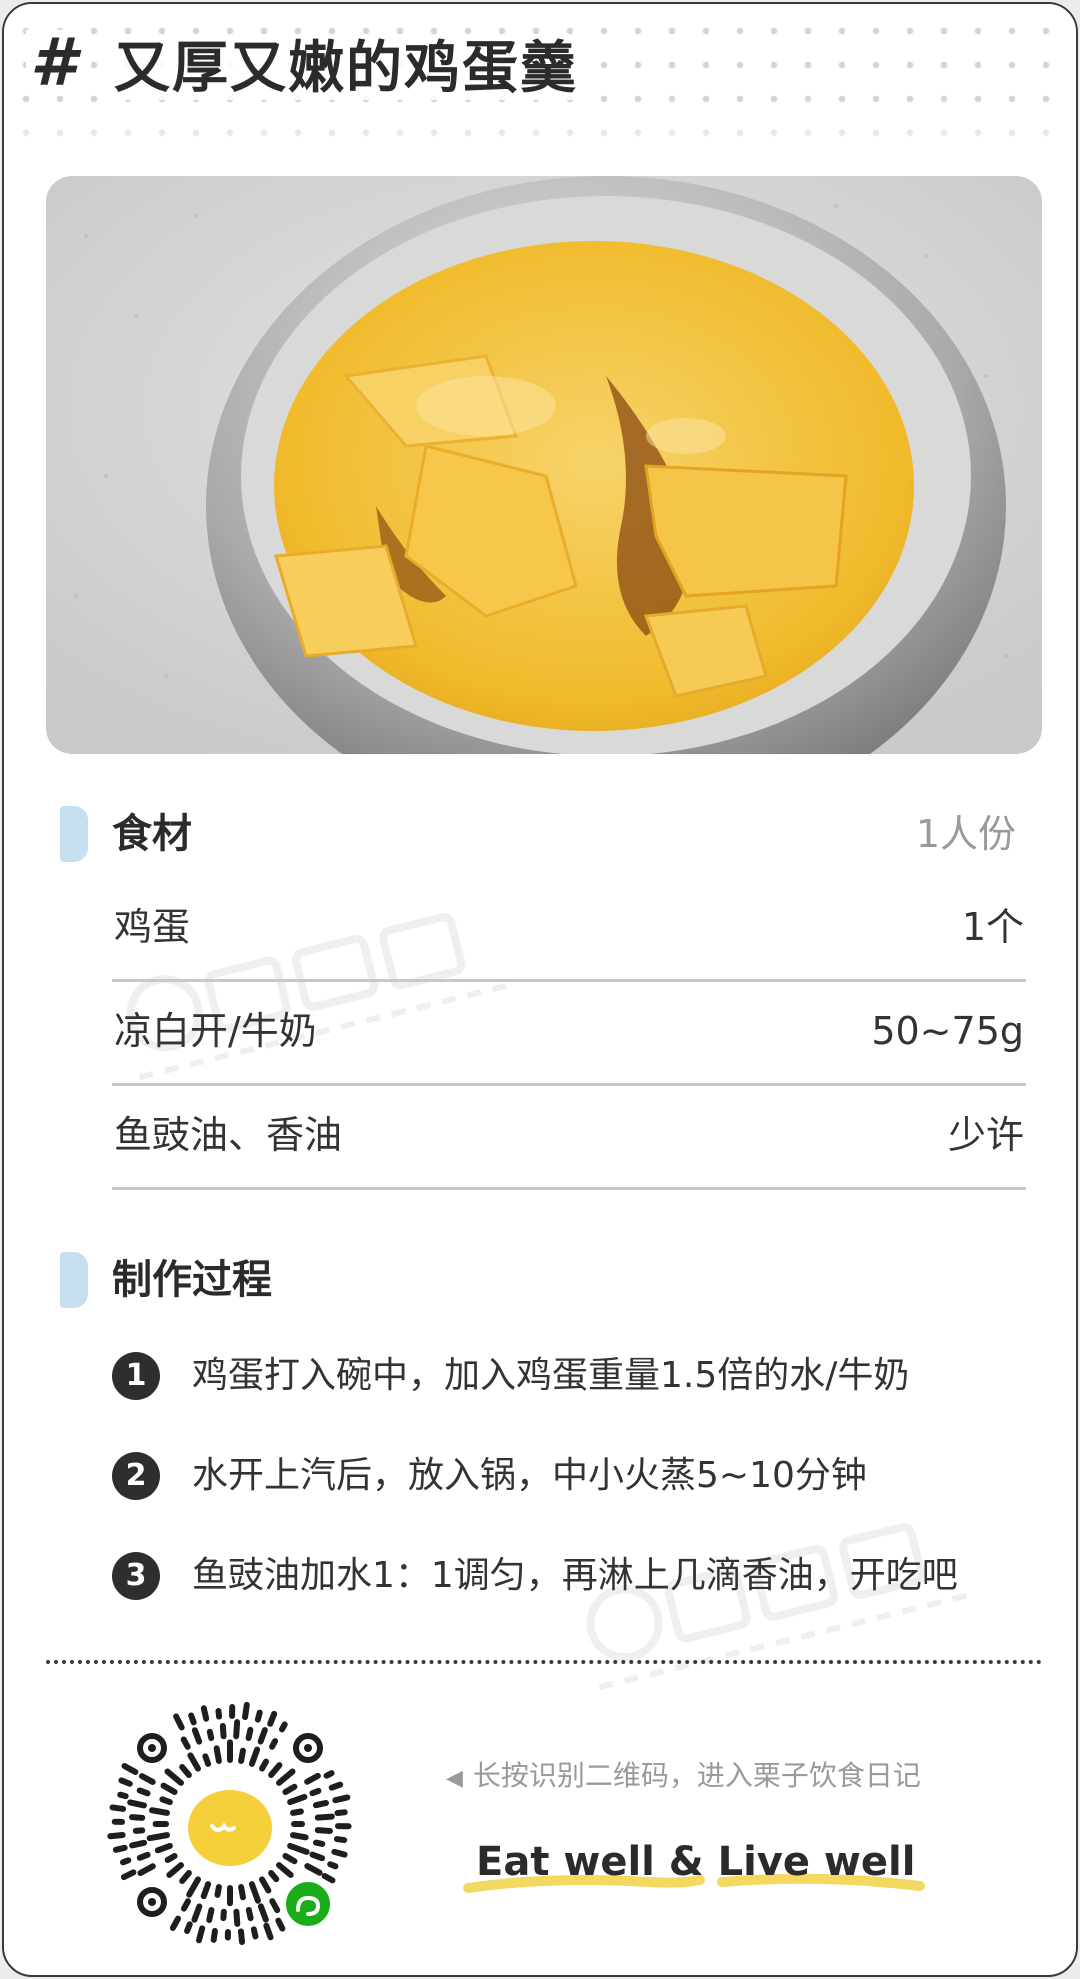  Describe the element at coordinates (992, 927) in the screenshot. I see `ingredient-amount: 1个` at that location.